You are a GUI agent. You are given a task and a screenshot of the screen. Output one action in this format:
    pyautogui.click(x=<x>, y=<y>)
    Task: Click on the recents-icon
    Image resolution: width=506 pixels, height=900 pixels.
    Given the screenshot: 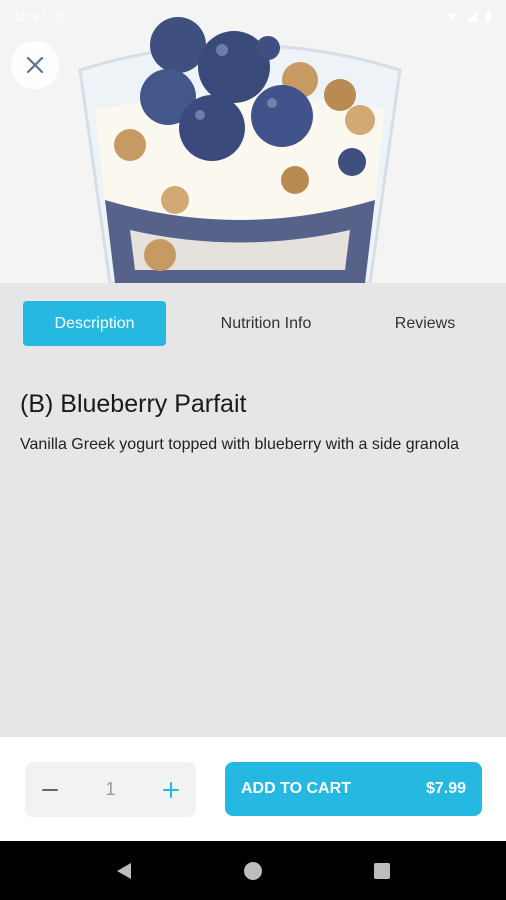 What is the action you would take?
    pyautogui.click(x=382, y=871)
    